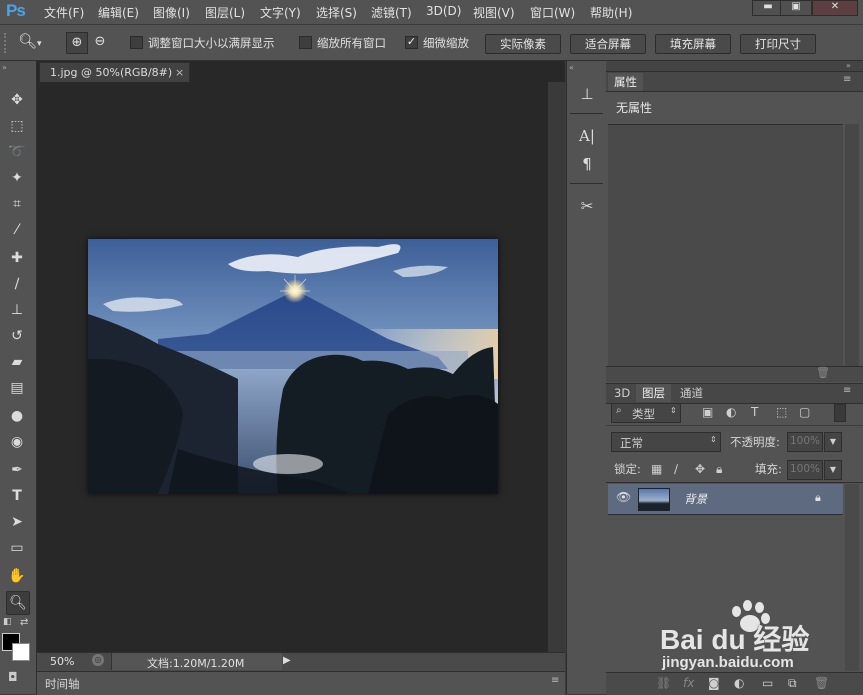  What do you see at coordinates (280, 12) in the screenshot?
I see `menu-type: 文字(Y)` at bounding box center [280, 12].